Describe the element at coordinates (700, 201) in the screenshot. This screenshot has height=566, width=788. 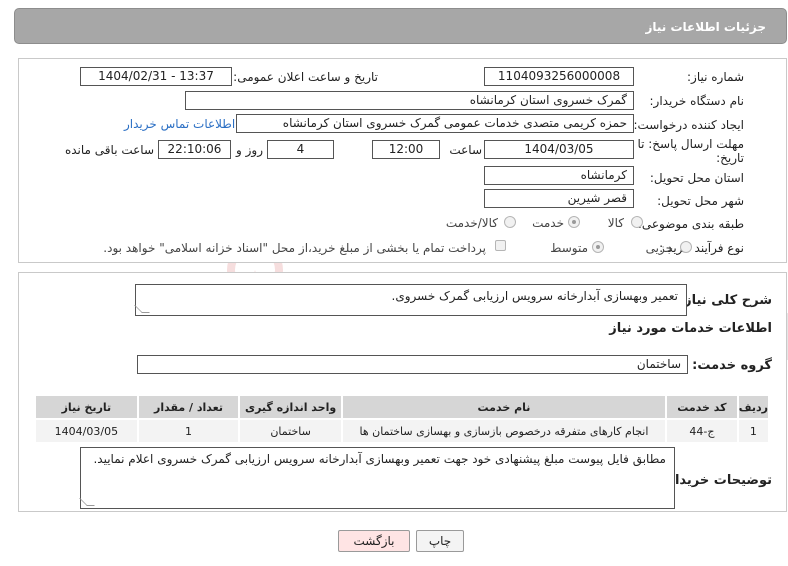
I see `city-label: شهر محل تحویل:` at that location.